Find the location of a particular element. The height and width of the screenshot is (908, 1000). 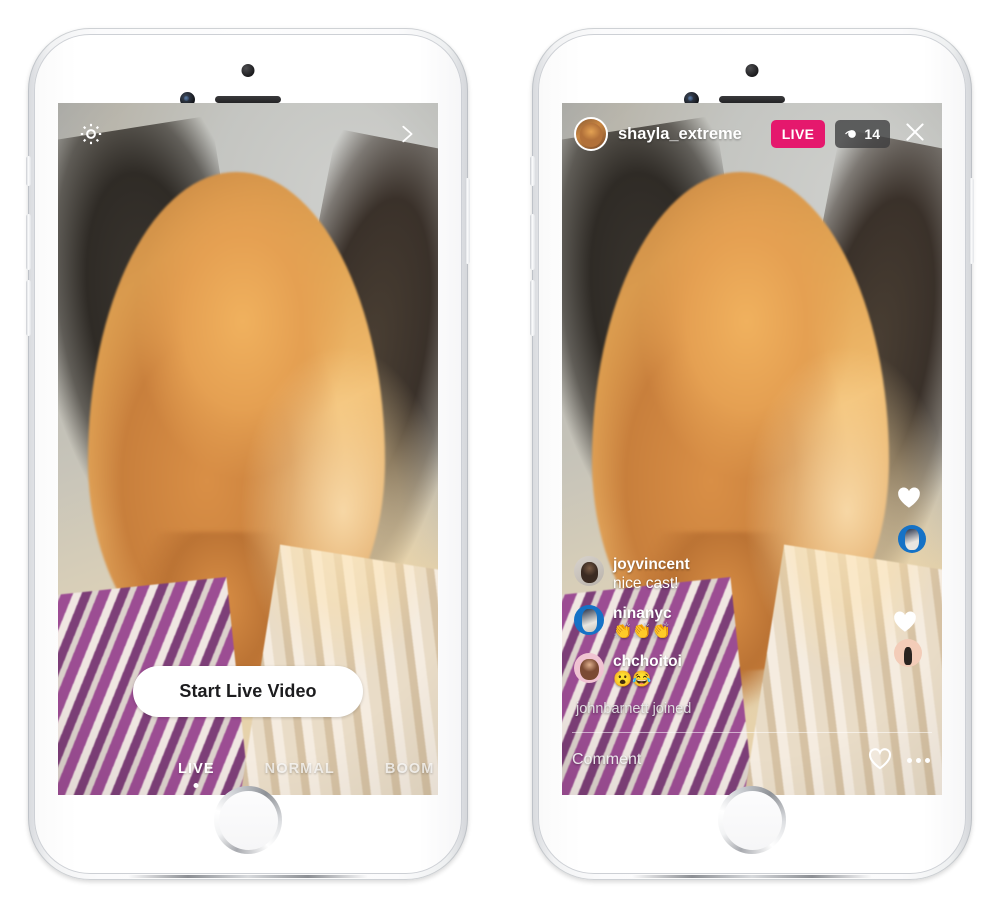

comment-bar: Comment is located at coordinates (752, 759).